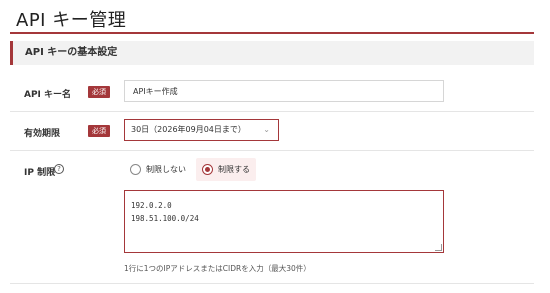 The height and width of the screenshot is (293, 550). What do you see at coordinates (135, 169) in the screenshot?
I see `radio-circle-icon` at bounding box center [135, 169].